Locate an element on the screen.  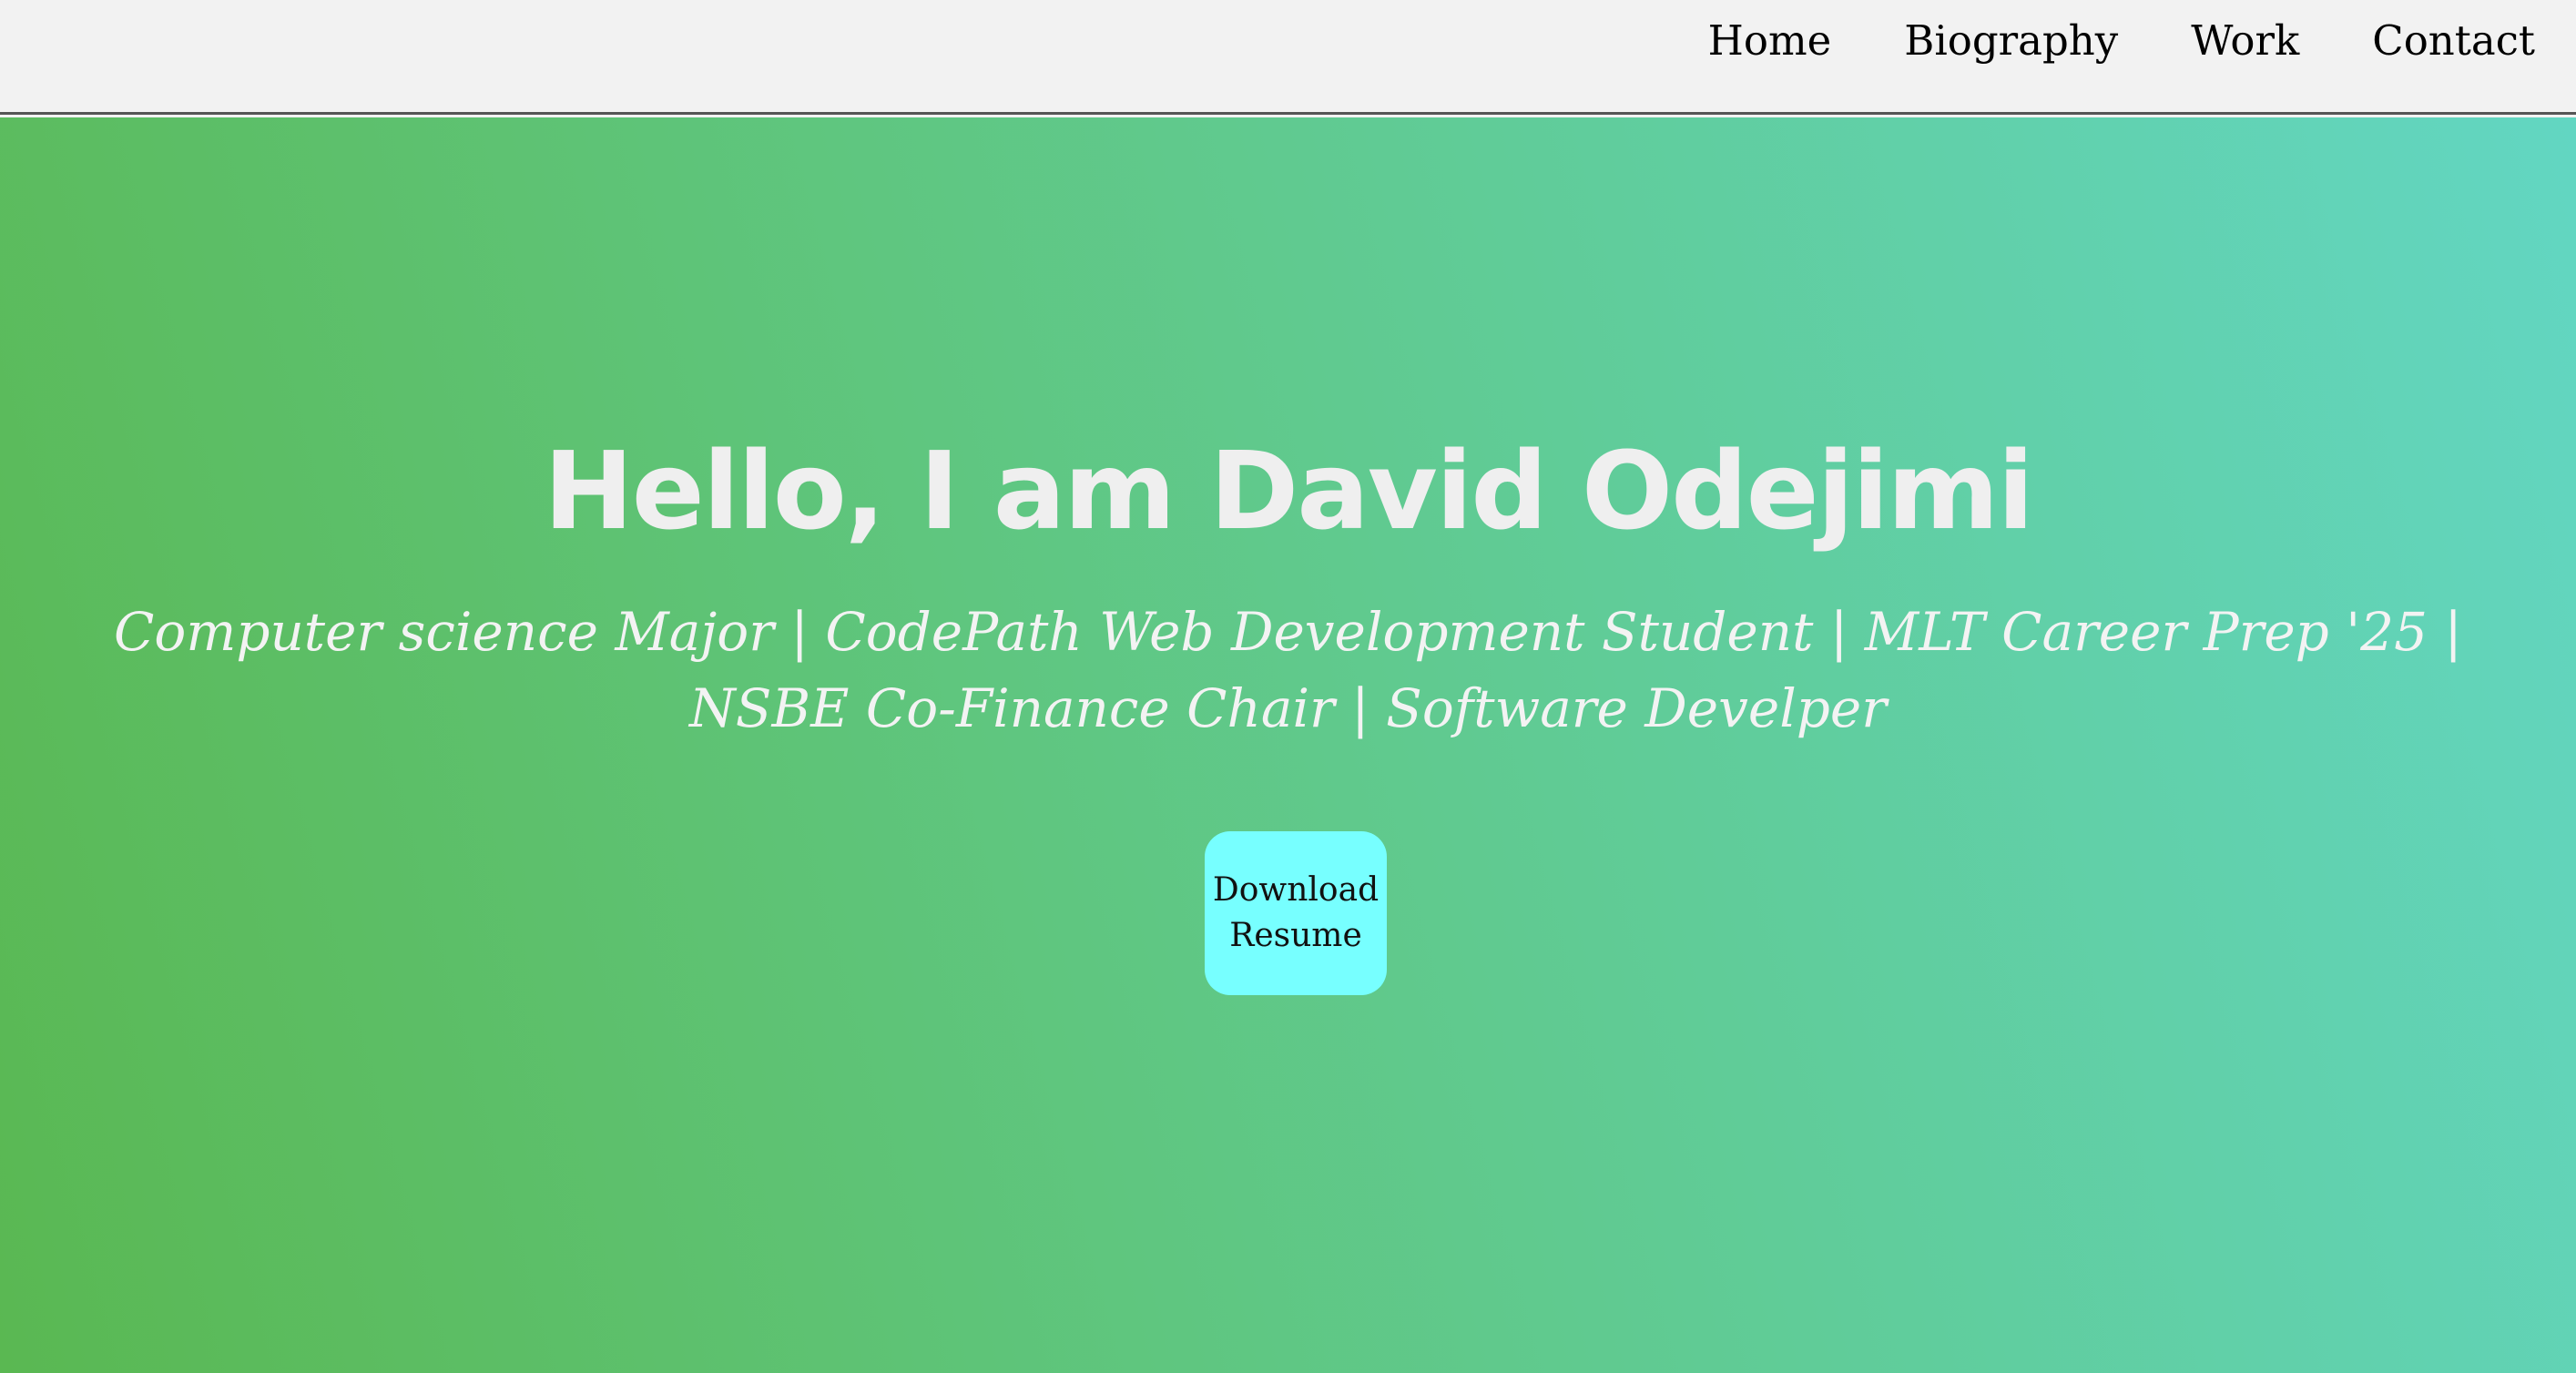
hero-title: Hello, I am David Odejimi is located at coordinates (1289, 491).